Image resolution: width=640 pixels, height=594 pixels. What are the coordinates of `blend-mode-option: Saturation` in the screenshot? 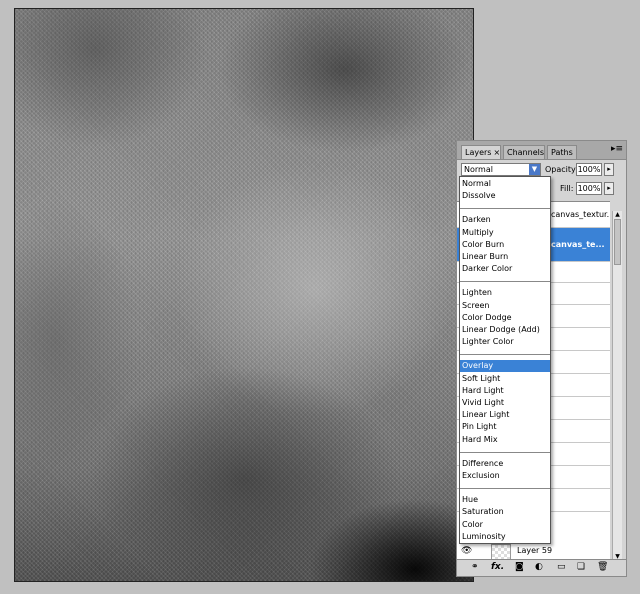 It's located at (505, 512).